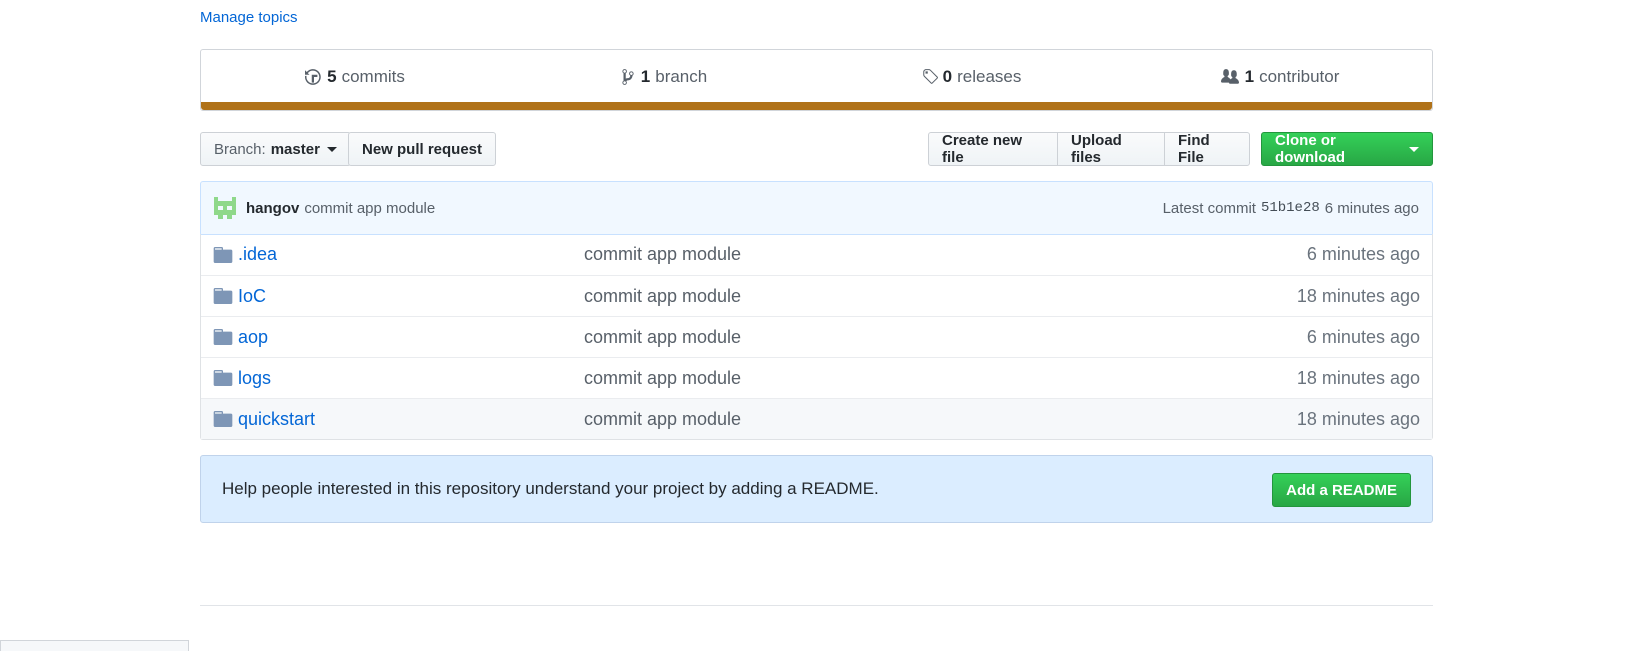 Image resolution: width=1633 pixels, height=651 pixels. I want to click on history-icon, so click(313, 77).